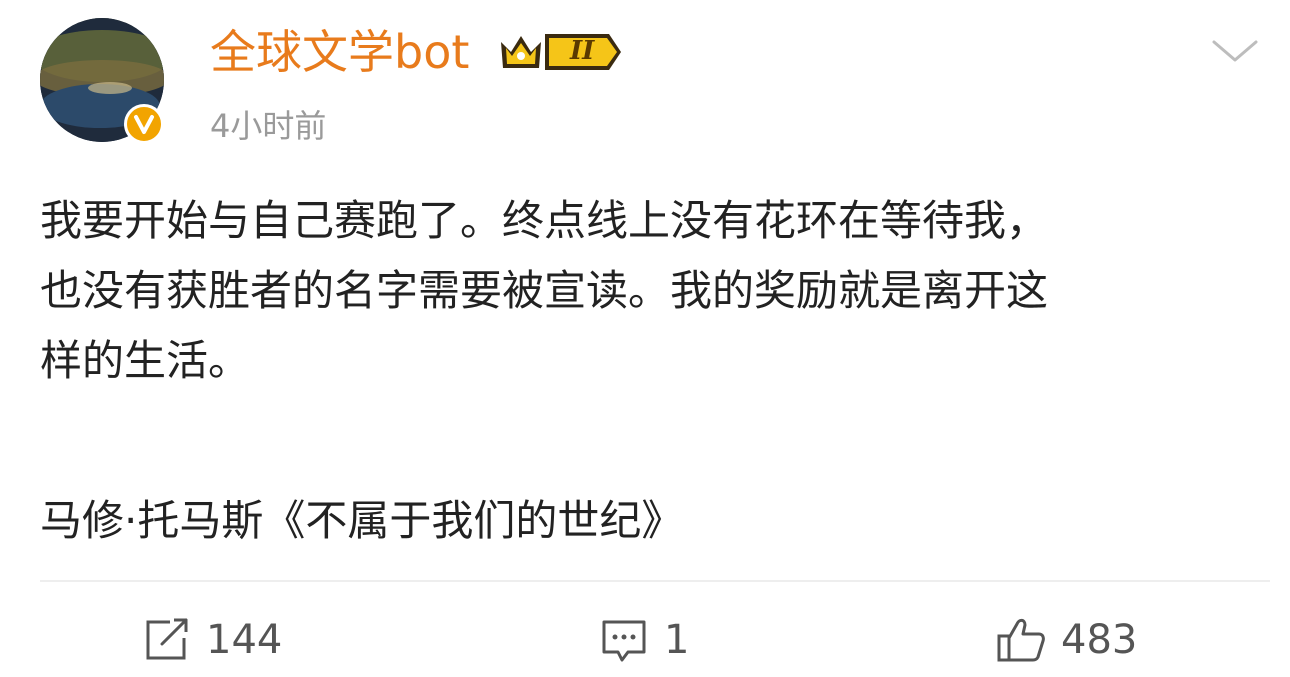 Image resolution: width=1290 pixels, height=677 pixels. I want to click on comment-button: 1, so click(643, 640).